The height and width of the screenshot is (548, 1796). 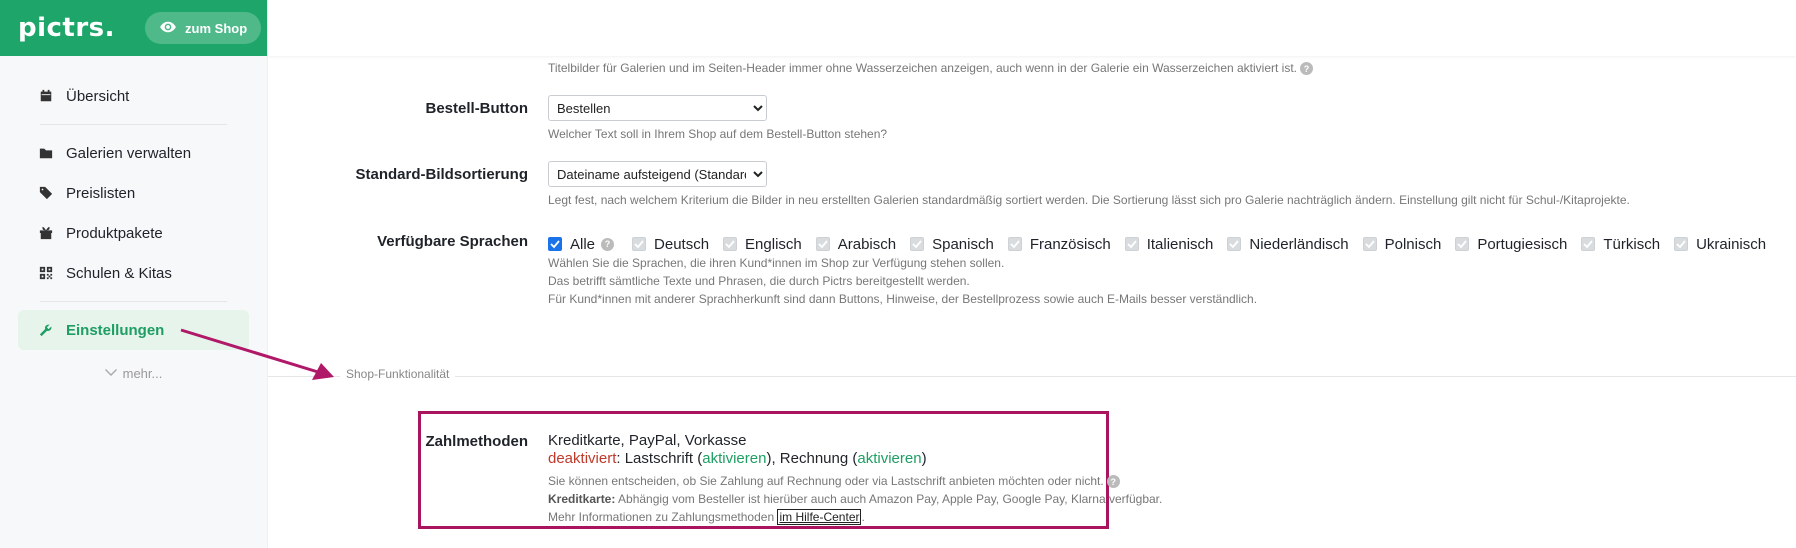 What do you see at coordinates (663, 458) in the screenshot?
I see `lastschrift-text: Lastschrift (` at bounding box center [663, 458].